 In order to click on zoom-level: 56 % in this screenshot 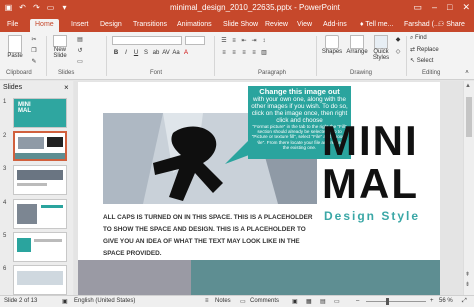, I will do `click(446, 301)`.